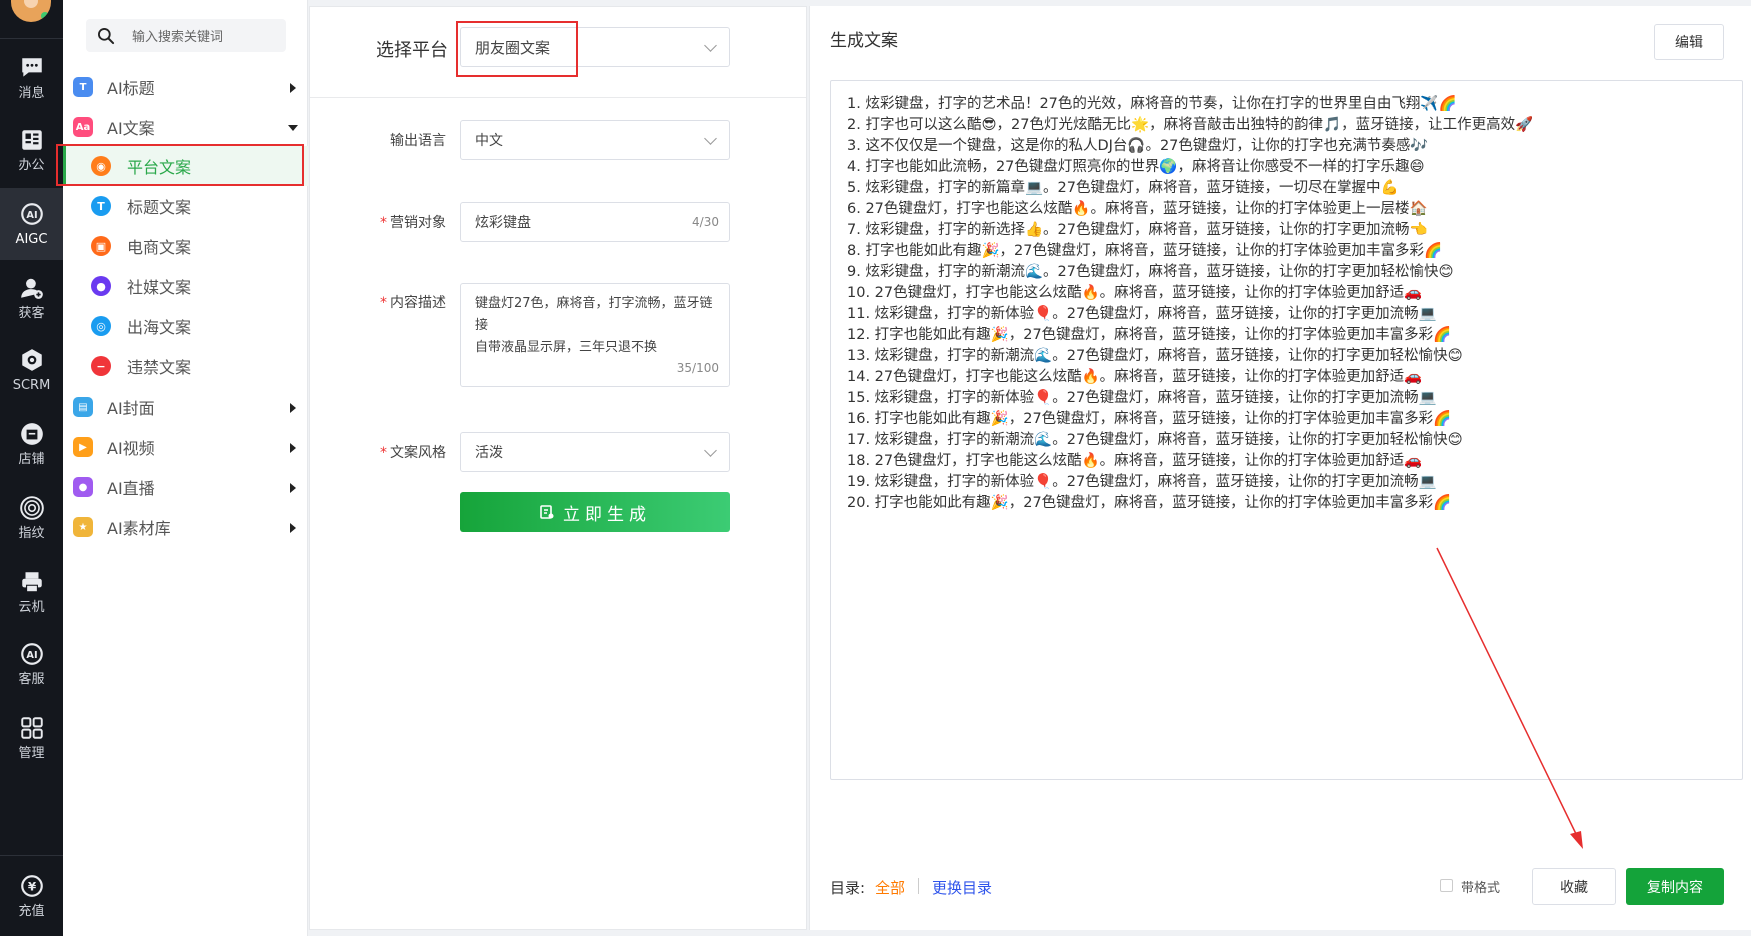 The width and height of the screenshot is (1751, 936). I want to click on favorite-button: 收藏, so click(1574, 886).